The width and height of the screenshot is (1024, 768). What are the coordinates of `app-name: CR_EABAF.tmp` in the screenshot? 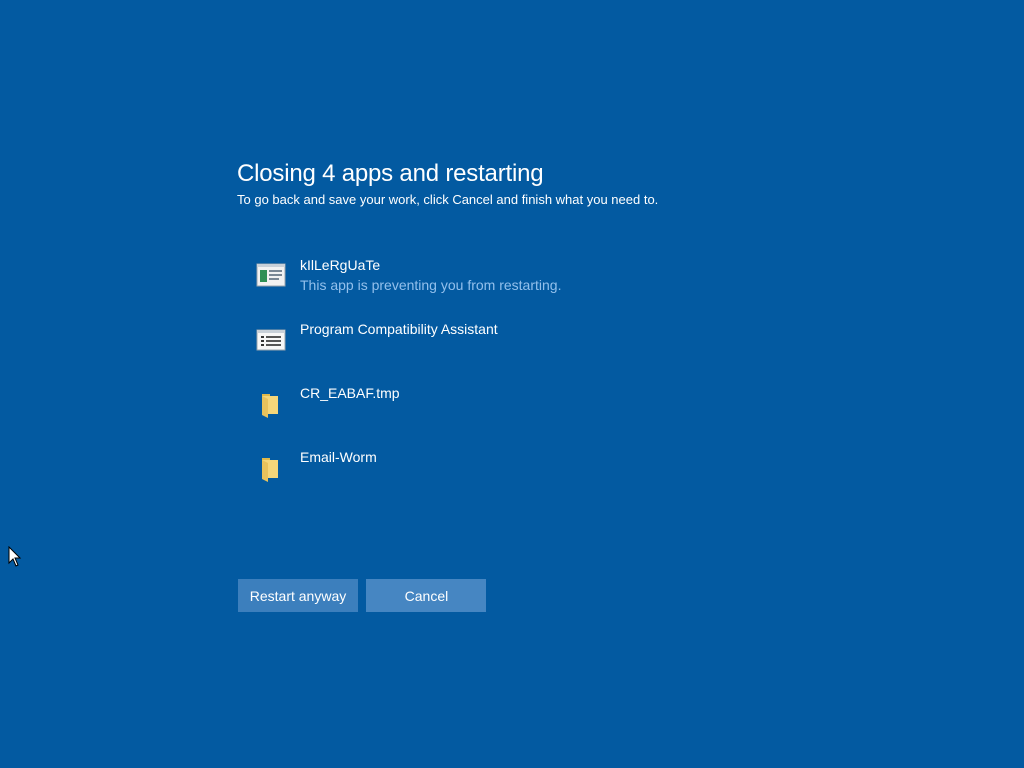 It's located at (350, 393).